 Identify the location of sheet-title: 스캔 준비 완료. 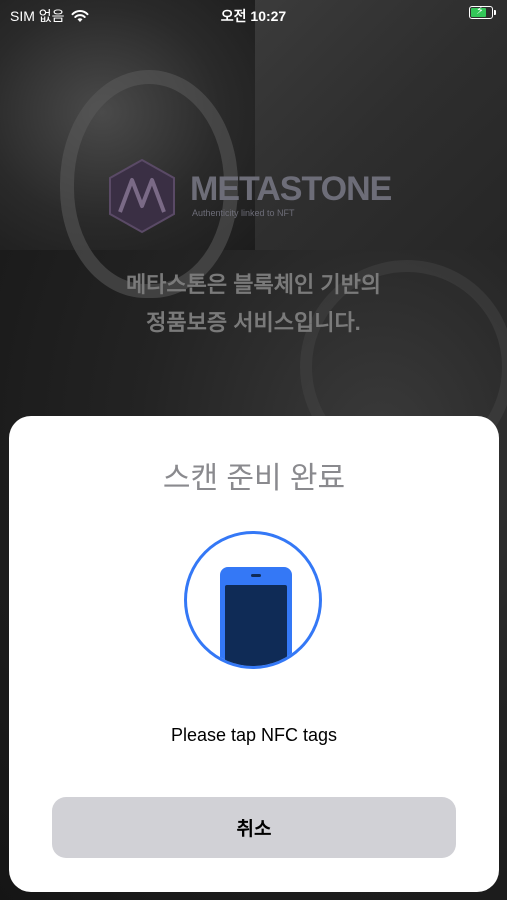
(254, 478).